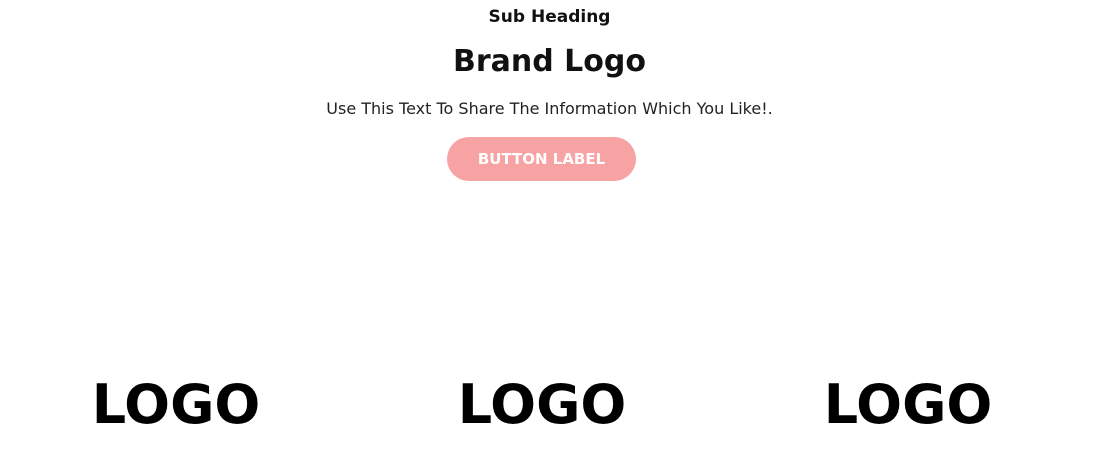 Image resolution: width=1099 pixels, height=459 pixels. Describe the element at coordinates (542, 404) in the screenshot. I see `brand-logo-2: LOGO` at that location.